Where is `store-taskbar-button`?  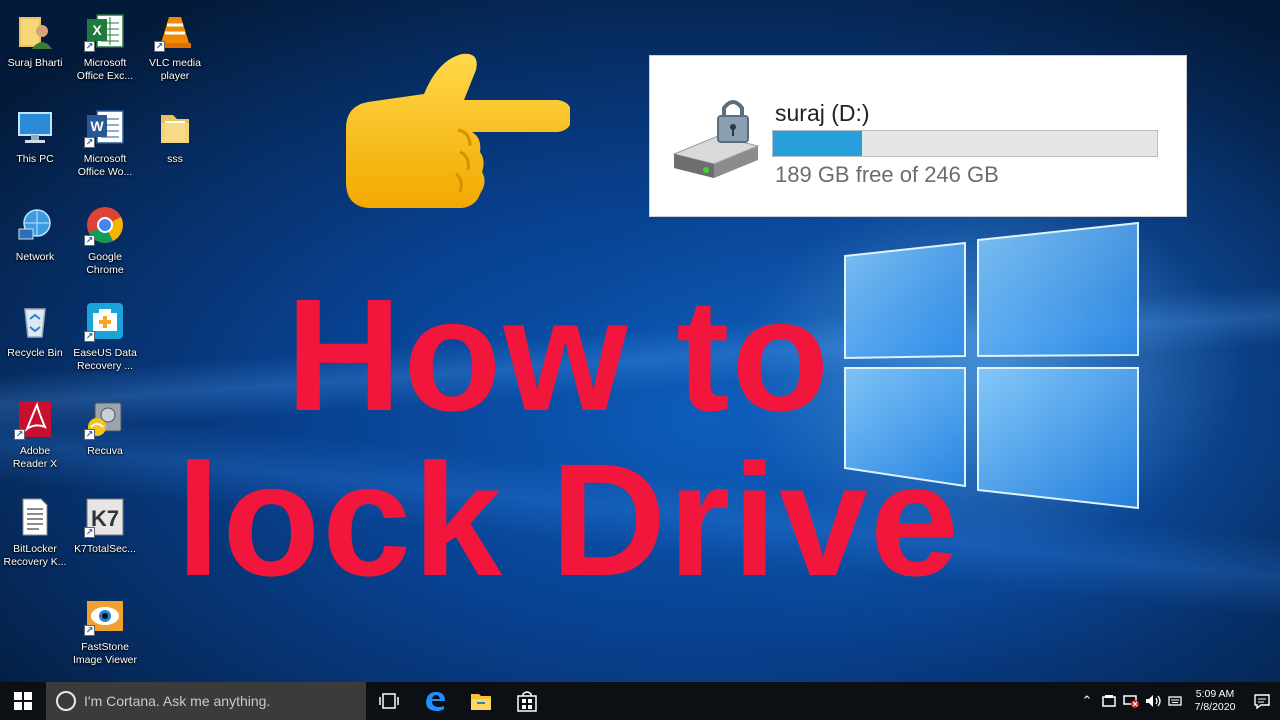
store-taskbar-button is located at coordinates (527, 701).